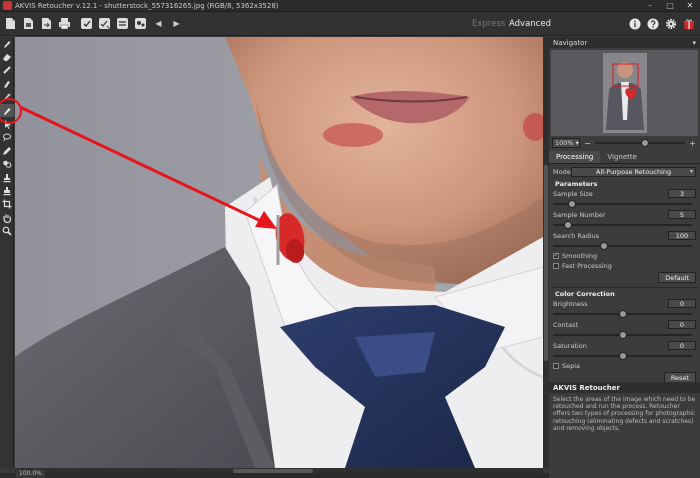 This screenshot has width=700, height=478. Describe the element at coordinates (573, 194) in the screenshot. I see `sample-size-label: Sample Size` at that location.